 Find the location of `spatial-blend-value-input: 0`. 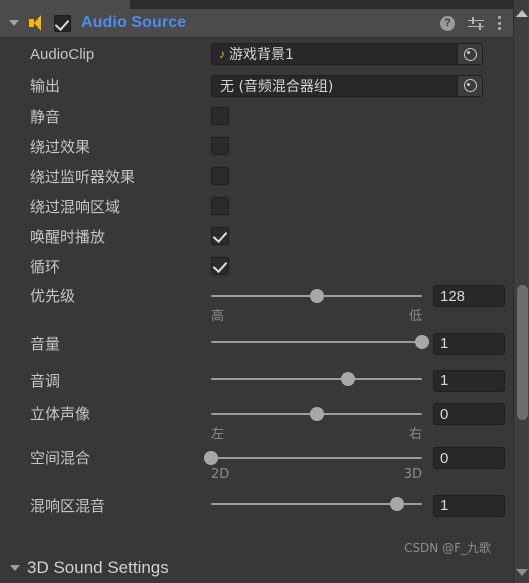

spatial-blend-value-input: 0 is located at coordinates (469, 458).